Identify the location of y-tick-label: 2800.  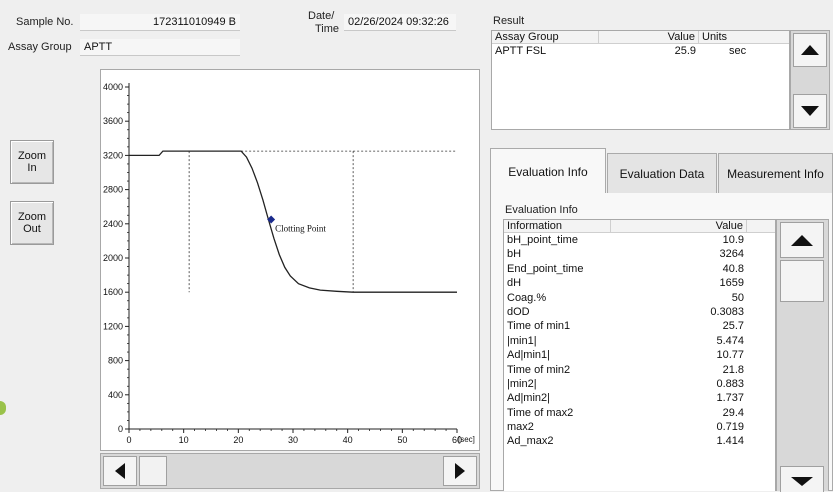
(113, 190).